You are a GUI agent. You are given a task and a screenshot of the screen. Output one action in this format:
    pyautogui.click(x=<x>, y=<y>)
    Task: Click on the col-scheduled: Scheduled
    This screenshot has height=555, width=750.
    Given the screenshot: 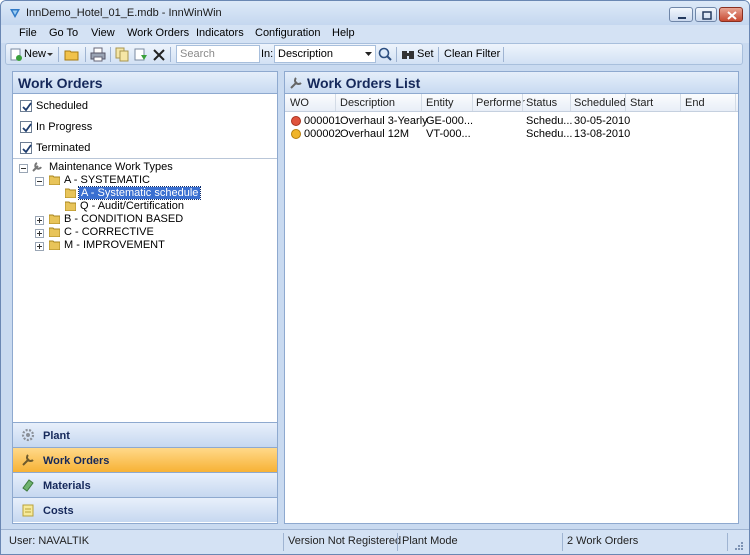 What is the action you would take?
    pyautogui.click(x=600, y=103)
    